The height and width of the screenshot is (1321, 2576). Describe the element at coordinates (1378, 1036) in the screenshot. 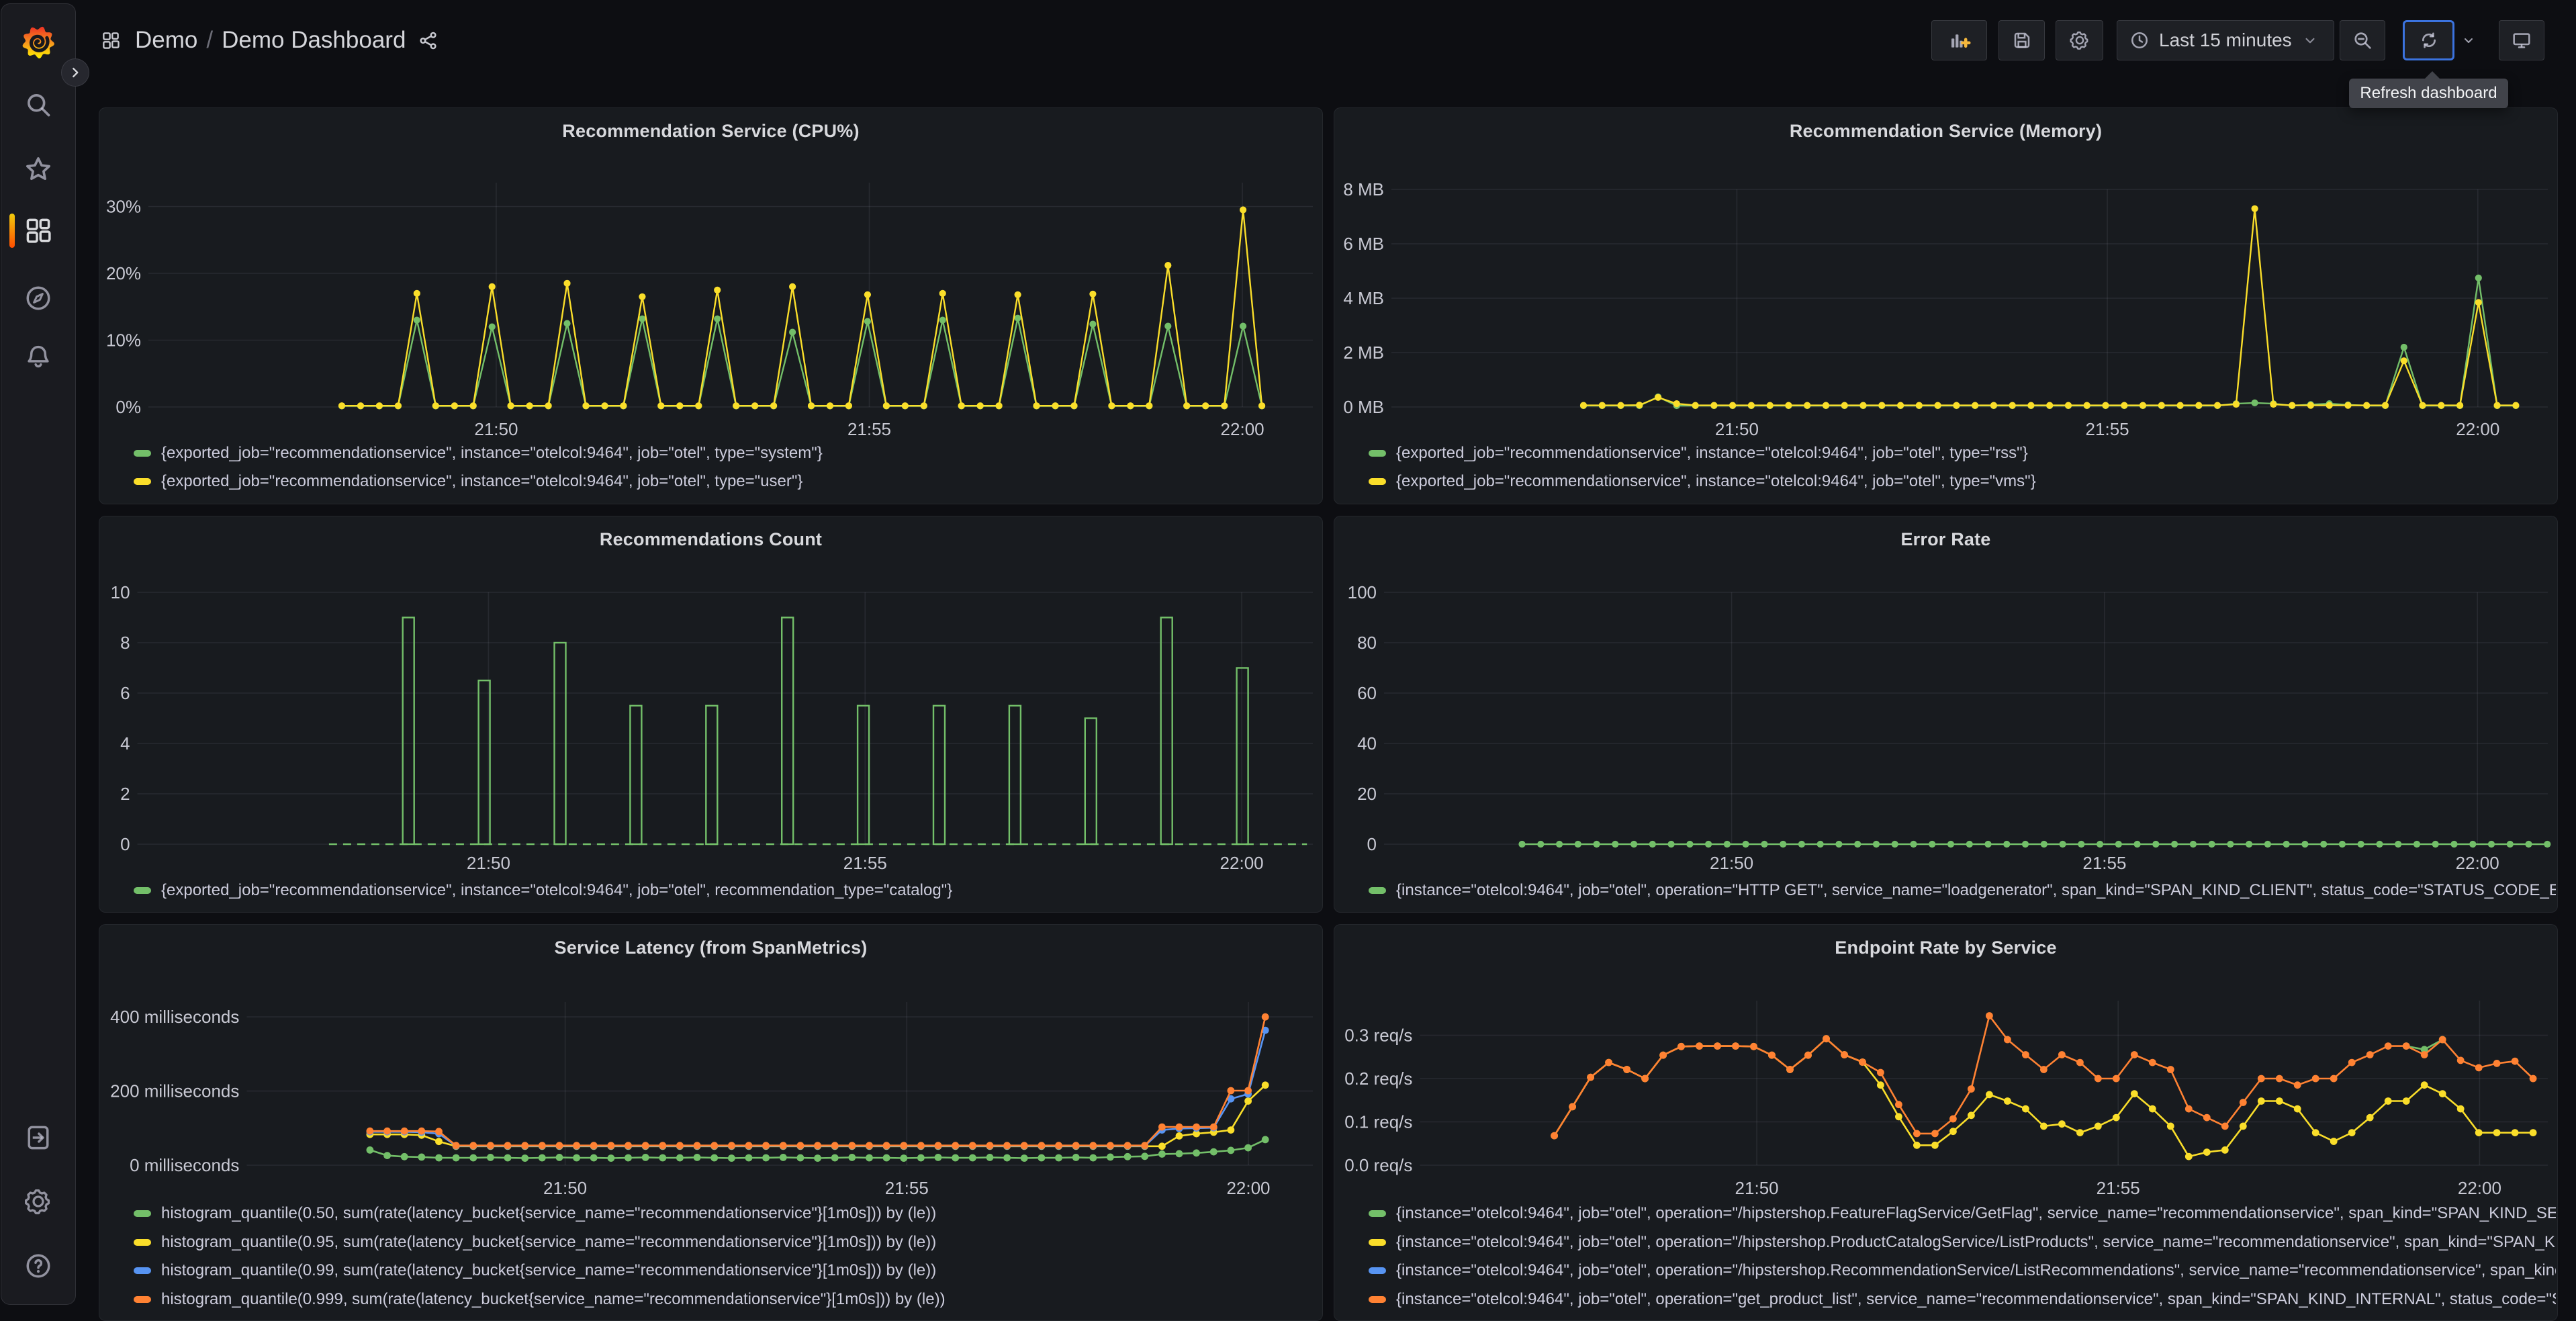

I see `svg-text: 0.3 req/s` at that location.